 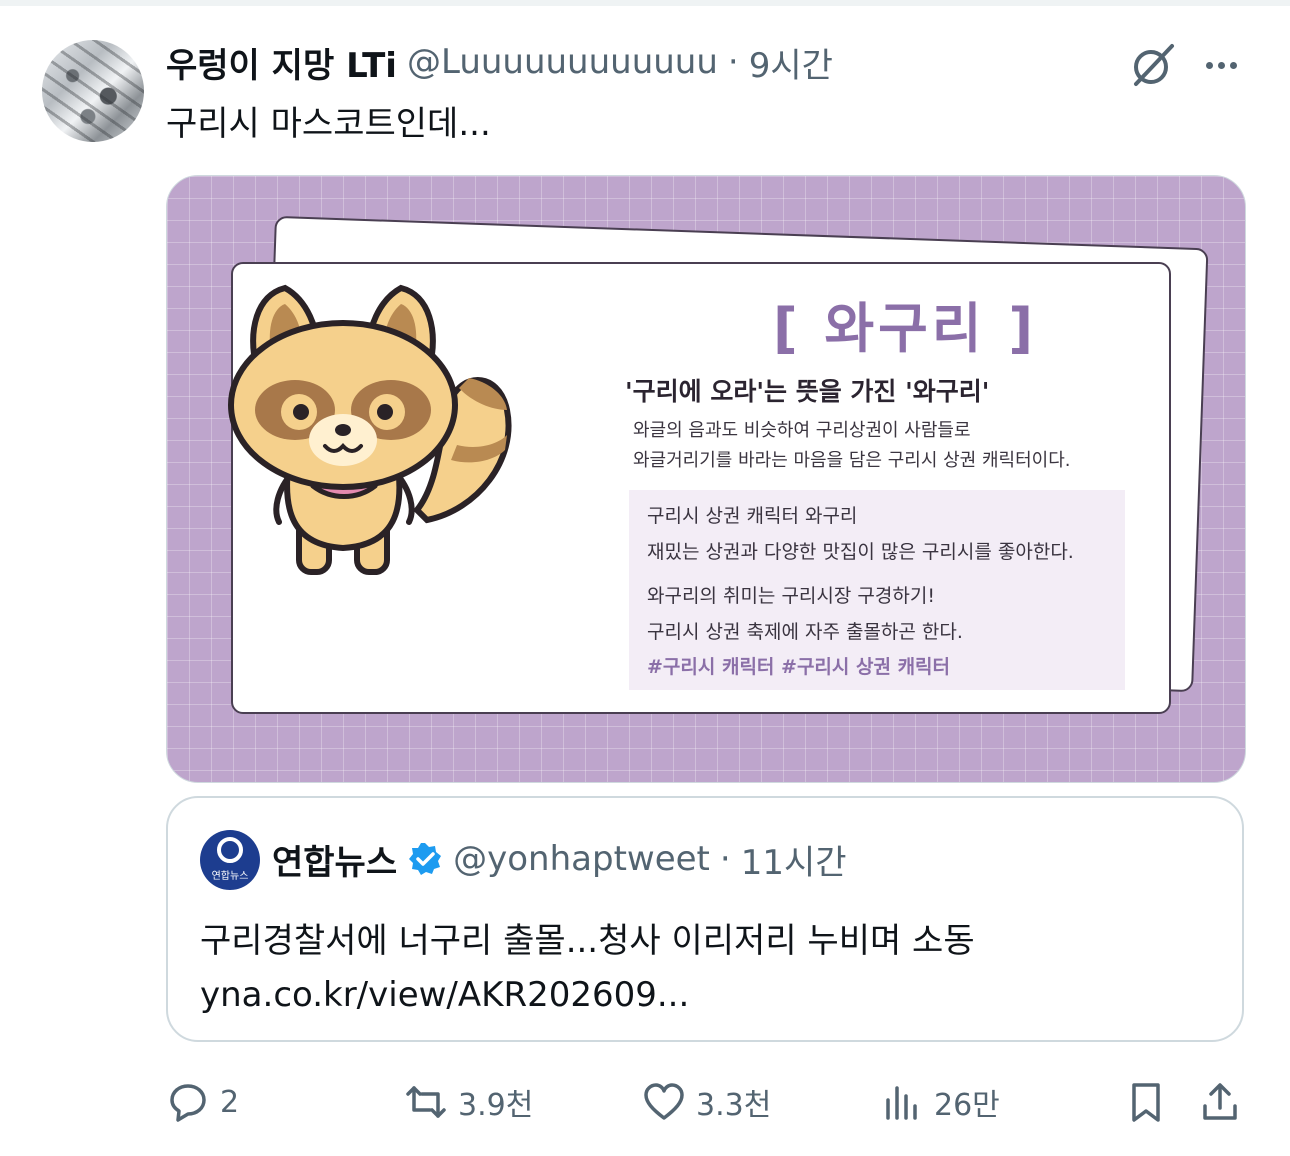 What do you see at coordinates (752, 516) in the screenshot?
I see `info-line: 구리시 상권 캐릭터 와구리` at bounding box center [752, 516].